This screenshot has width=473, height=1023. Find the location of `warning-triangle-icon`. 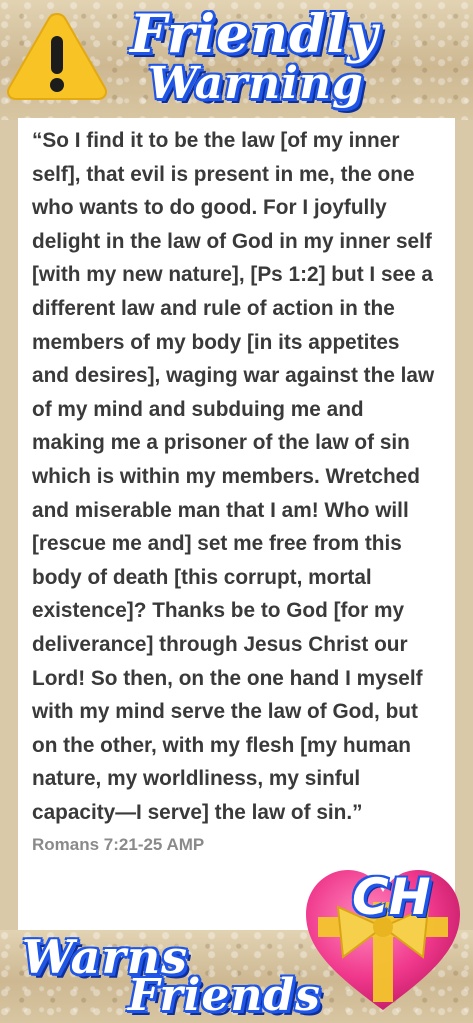

warning-triangle-icon is located at coordinates (57, 56).